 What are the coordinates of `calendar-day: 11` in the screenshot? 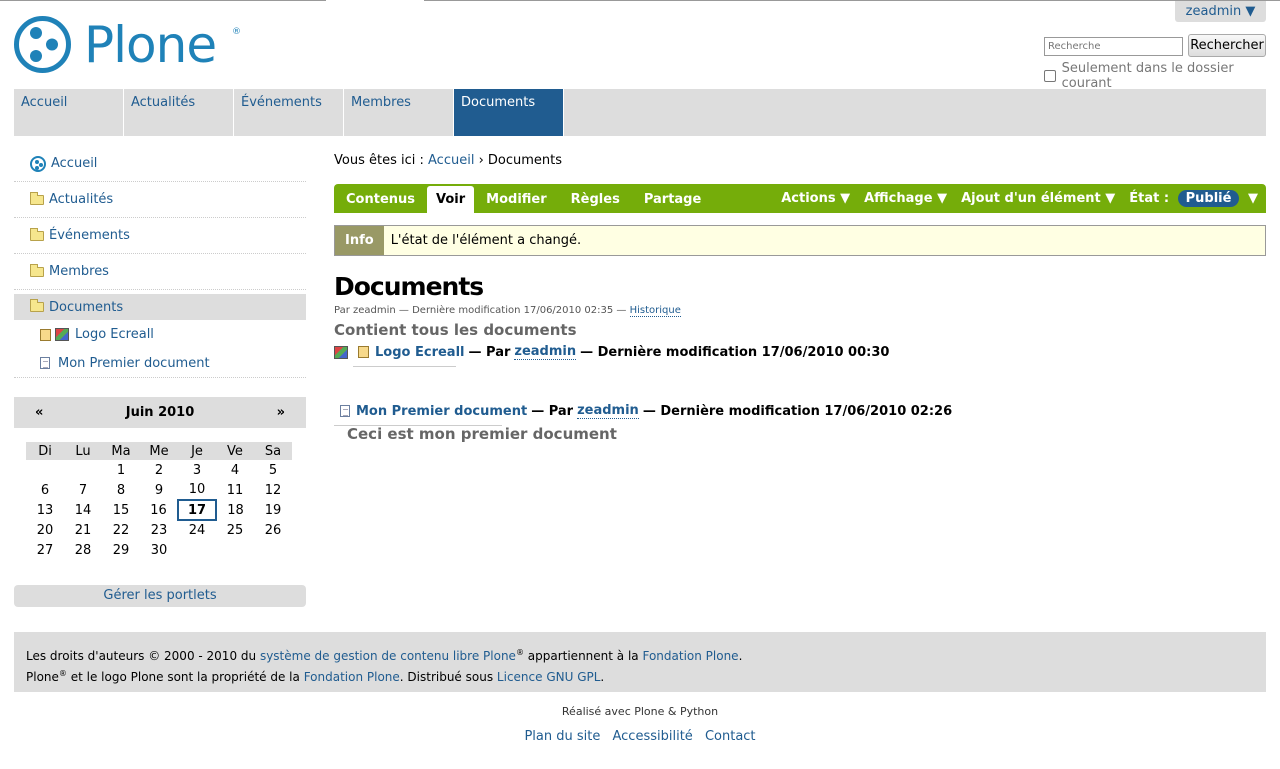 It's located at (235, 490).